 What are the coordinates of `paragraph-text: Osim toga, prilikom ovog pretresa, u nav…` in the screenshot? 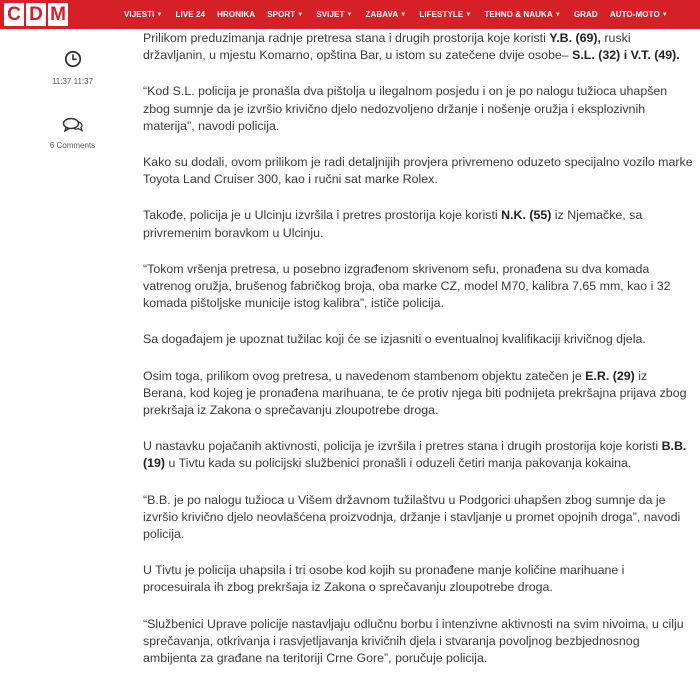 It's located at (364, 375).